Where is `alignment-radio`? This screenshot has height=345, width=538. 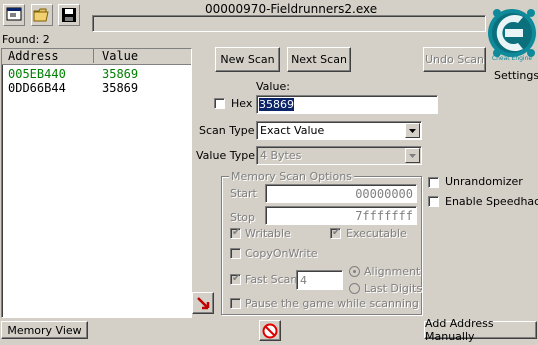
alignment-radio is located at coordinates (354, 271).